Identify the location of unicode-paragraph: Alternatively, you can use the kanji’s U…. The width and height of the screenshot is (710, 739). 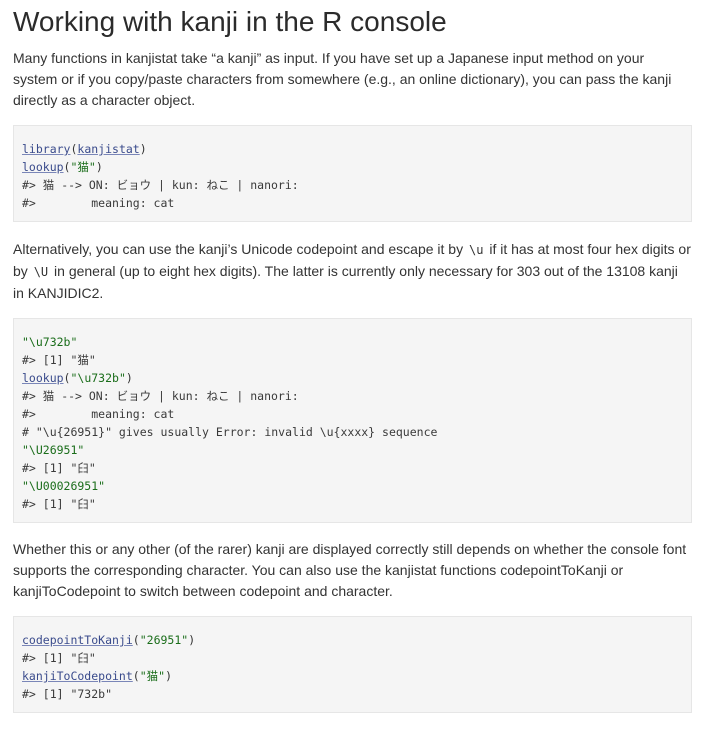
(352, 271).